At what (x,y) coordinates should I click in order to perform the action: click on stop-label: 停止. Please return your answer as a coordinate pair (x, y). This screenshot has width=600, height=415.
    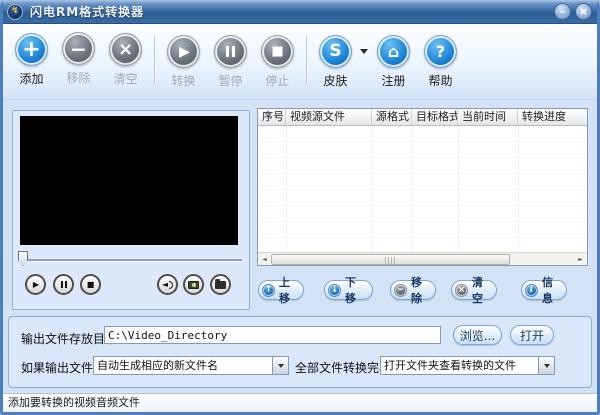
    Looking at the image, I should click on (277, 81).